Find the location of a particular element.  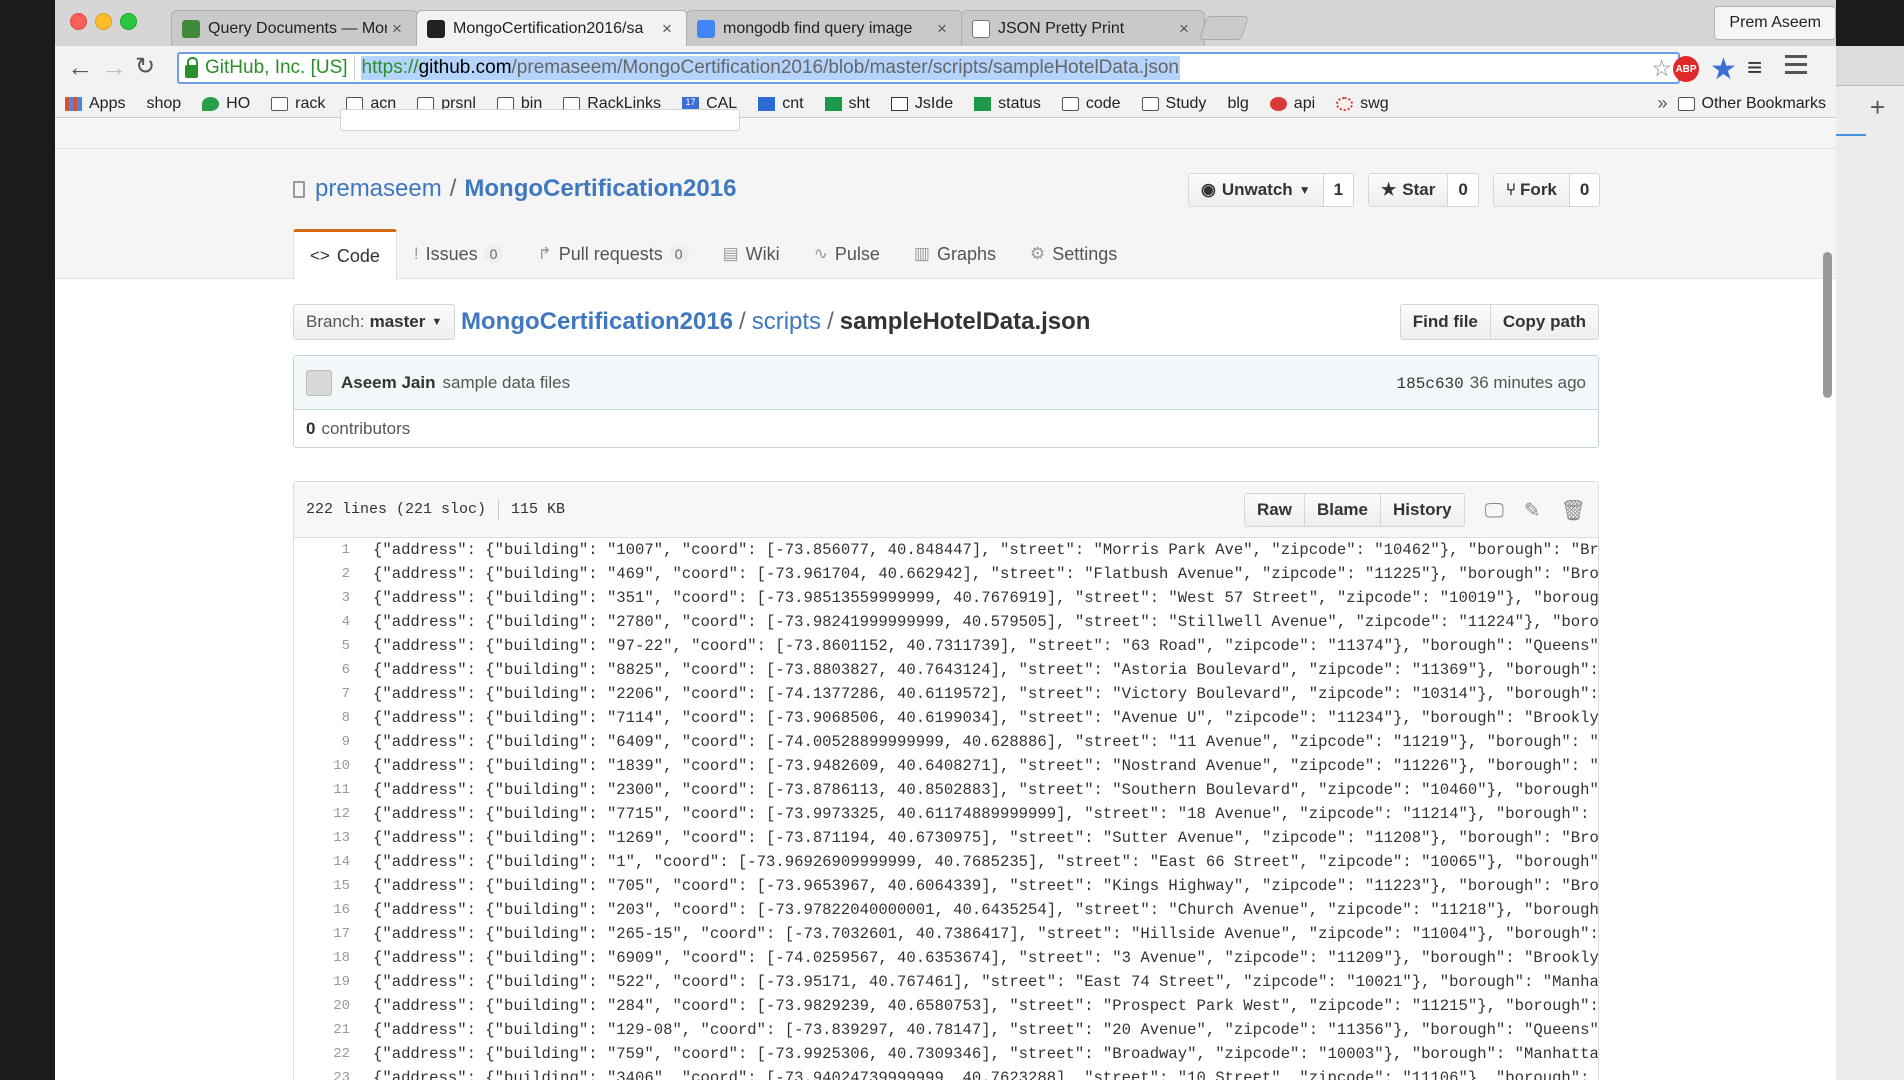

extension-icon: ≡ is located at coordinates (1761, 67).